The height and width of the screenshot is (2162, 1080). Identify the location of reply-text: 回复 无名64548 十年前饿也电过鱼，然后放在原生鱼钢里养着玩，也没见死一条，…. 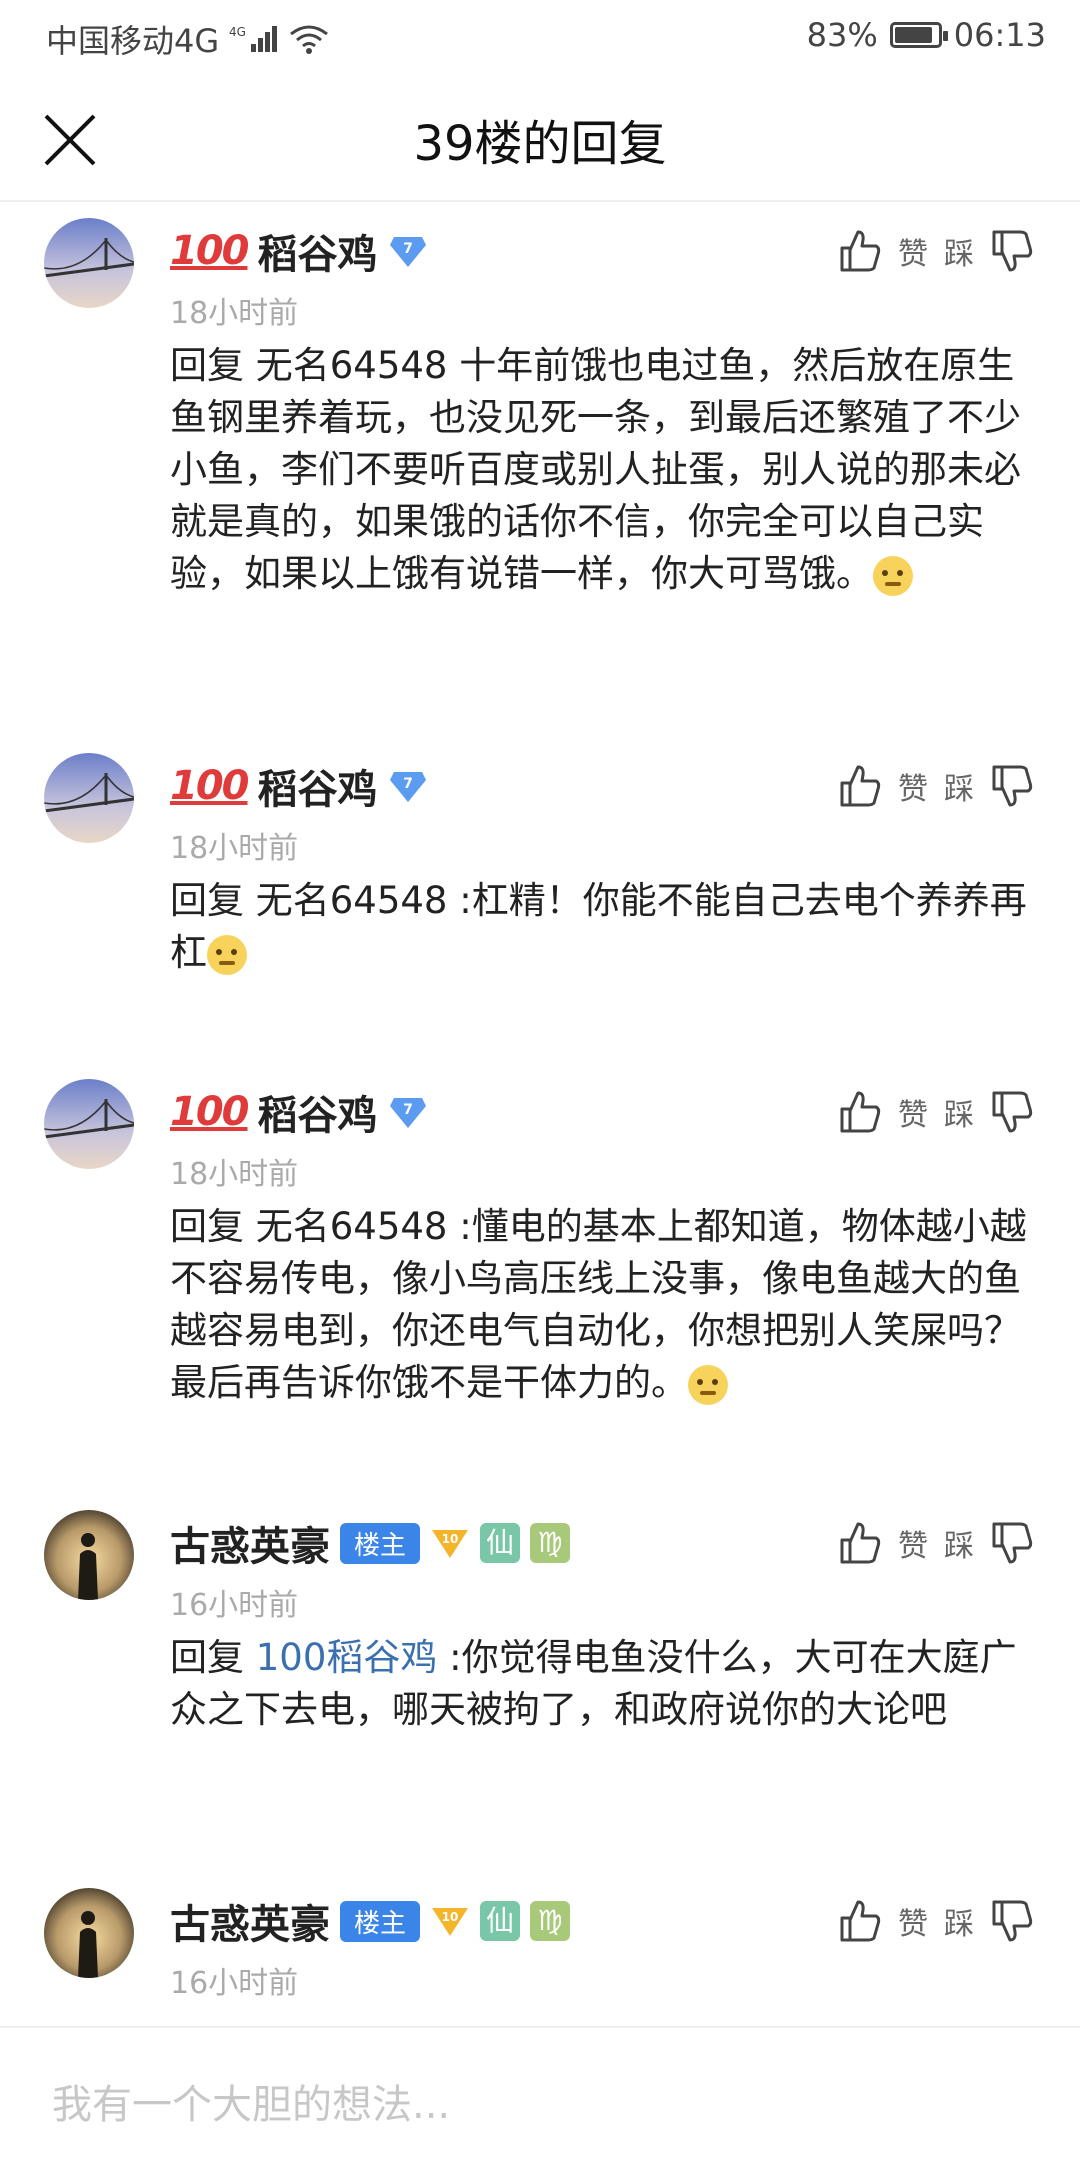
(595, 470).